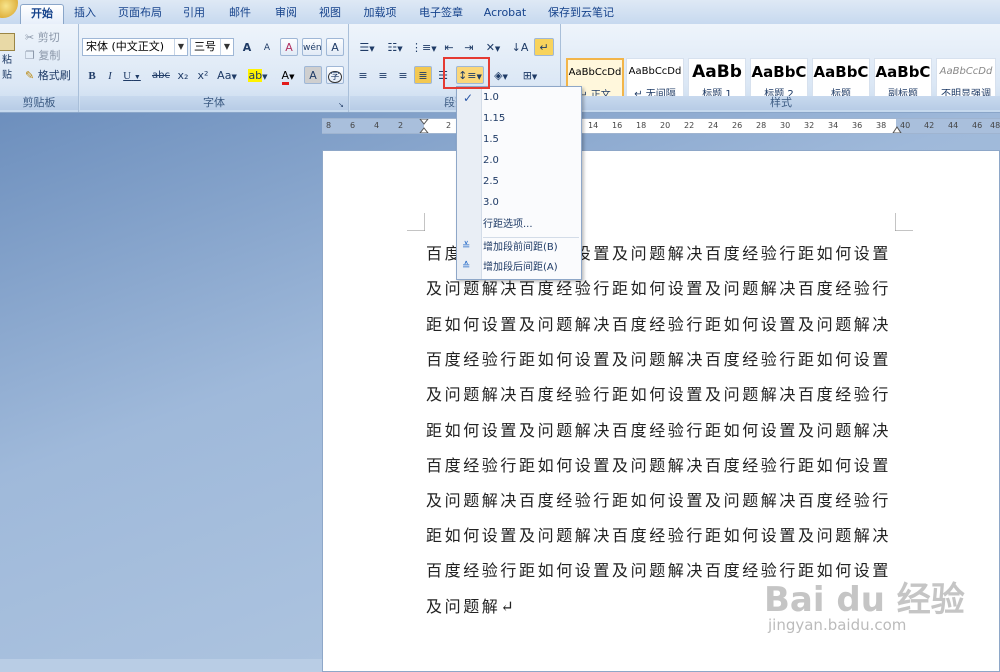  What do you see at coordinates (367, 47) in the screenshot?
I see `bullets-button: ☰▼` at bounding box center [367, 47].